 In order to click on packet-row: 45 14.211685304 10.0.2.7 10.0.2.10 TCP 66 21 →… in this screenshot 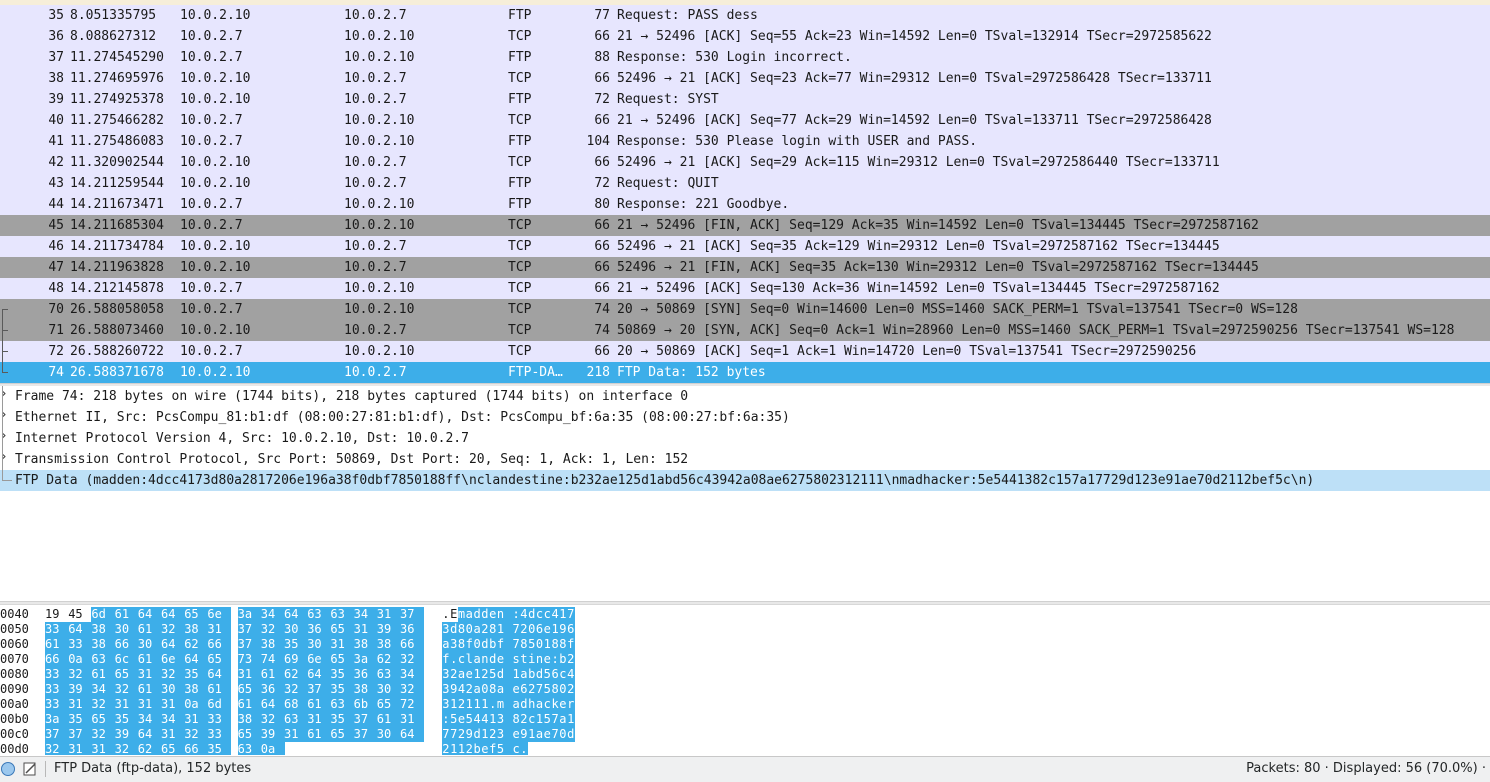, I will do `click(745, 225)`.